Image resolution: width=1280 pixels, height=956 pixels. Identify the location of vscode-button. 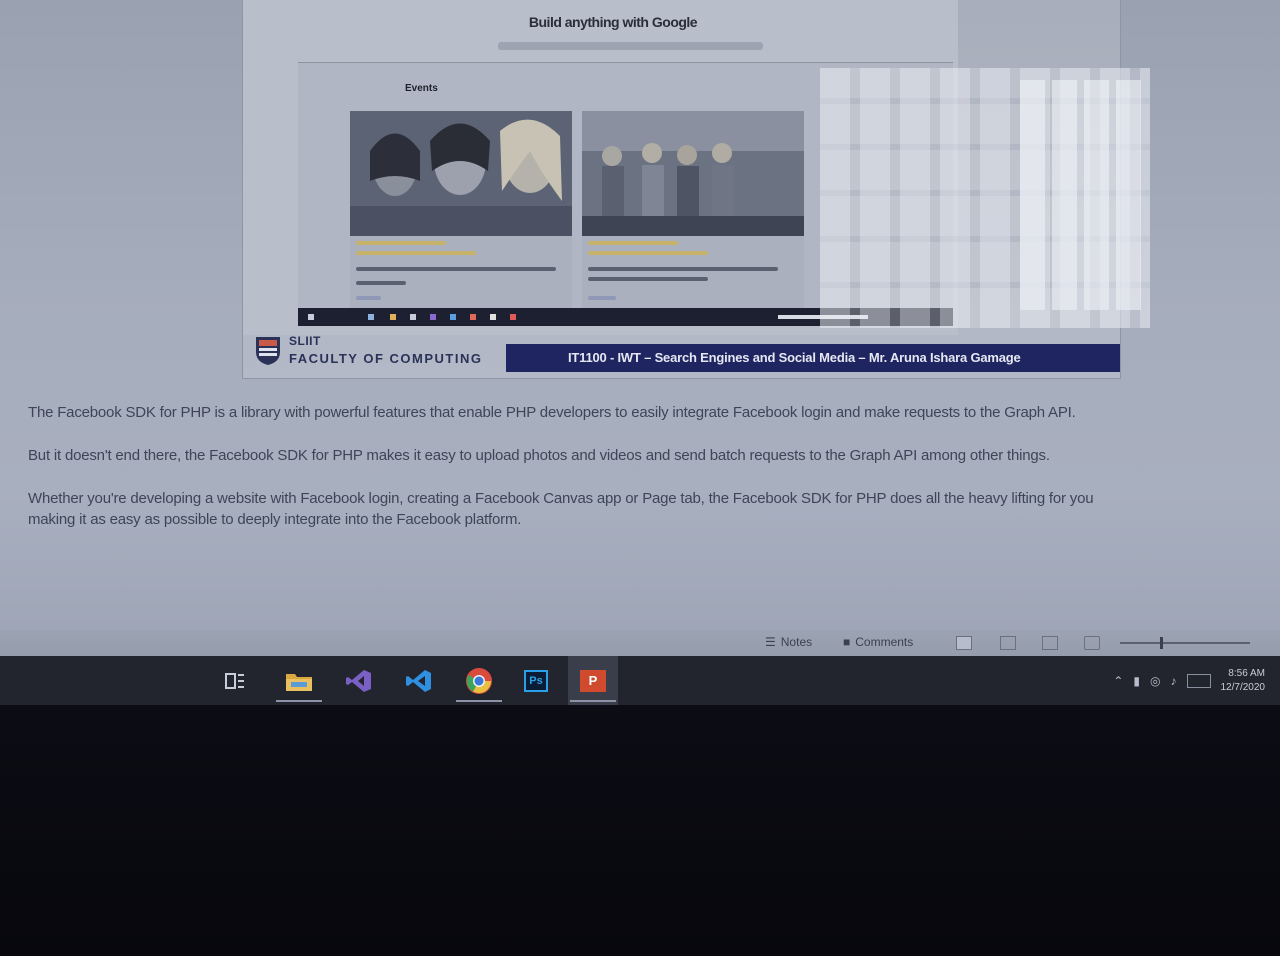
(419, 680).